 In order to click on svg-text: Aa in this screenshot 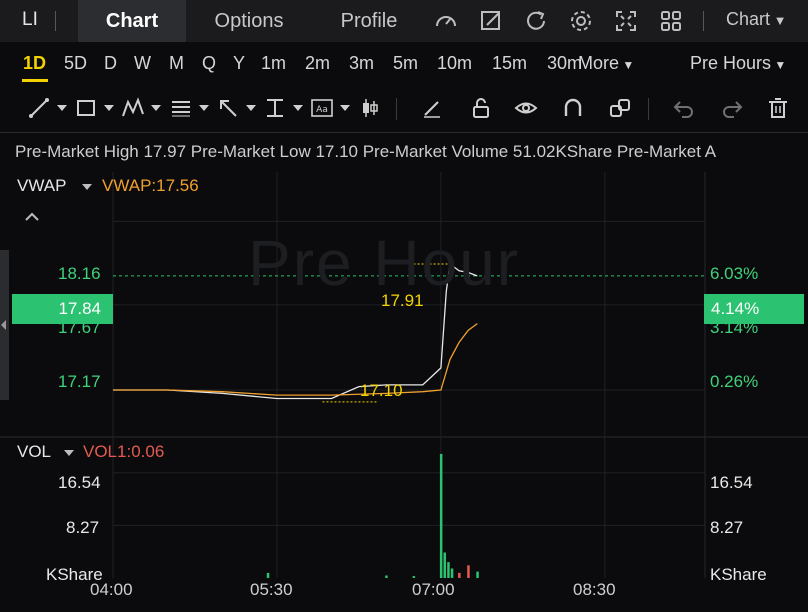, I will do `click(322, 110)`.